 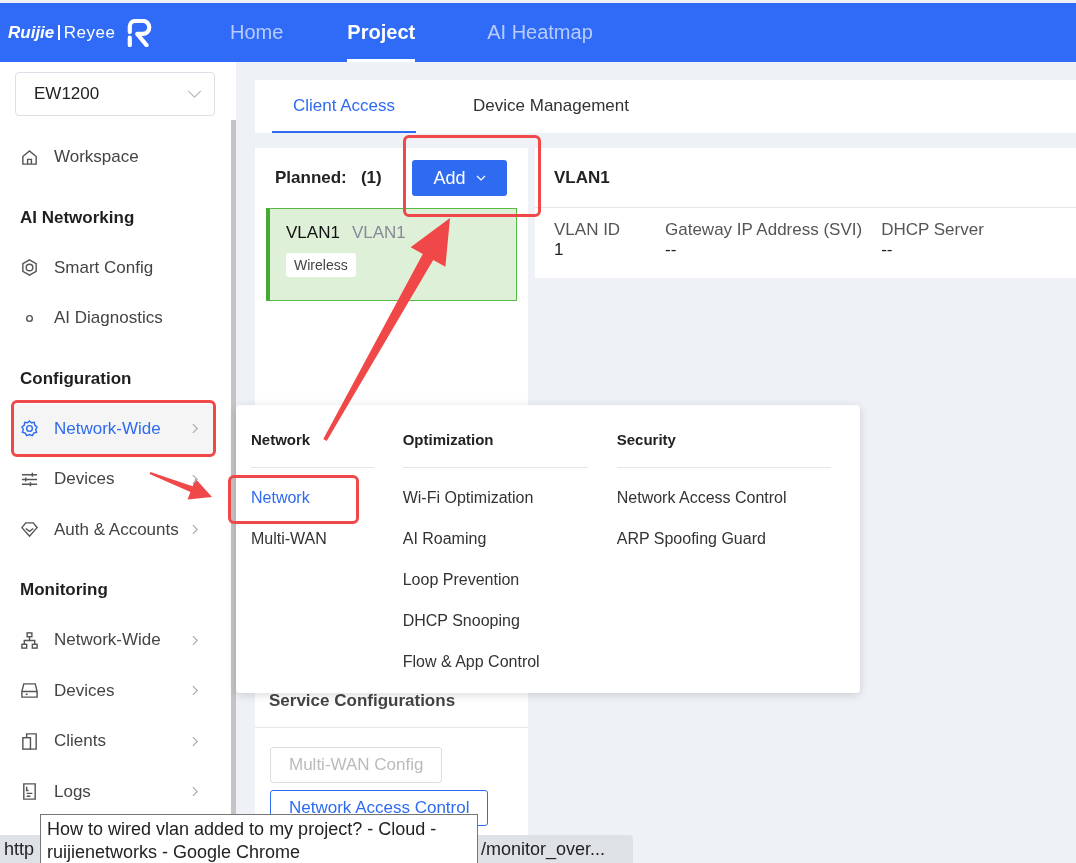 I want to click on menu-heading: Optimization, so click(x=495, y=447).